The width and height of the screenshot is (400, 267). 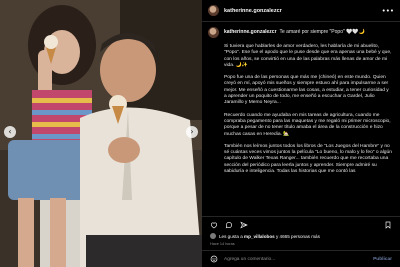 What do you see at coordinates (231, 236) in the screenshot?
I see `likes-prefix: Les gusta a` at bounding box center [231, 236].